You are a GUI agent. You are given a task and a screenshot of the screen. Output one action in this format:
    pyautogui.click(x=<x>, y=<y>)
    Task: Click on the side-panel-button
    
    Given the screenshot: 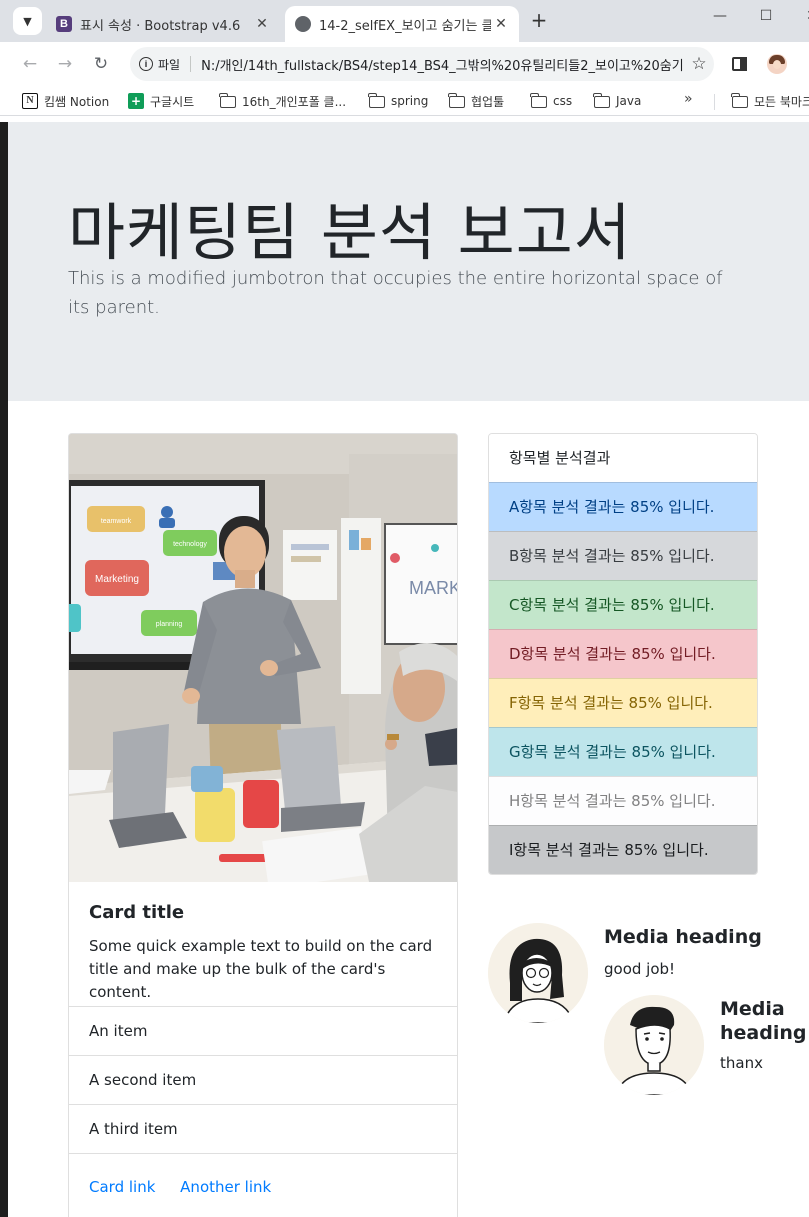 What is the action you would take?
    pyautogui.click(x=740, y=64)
    